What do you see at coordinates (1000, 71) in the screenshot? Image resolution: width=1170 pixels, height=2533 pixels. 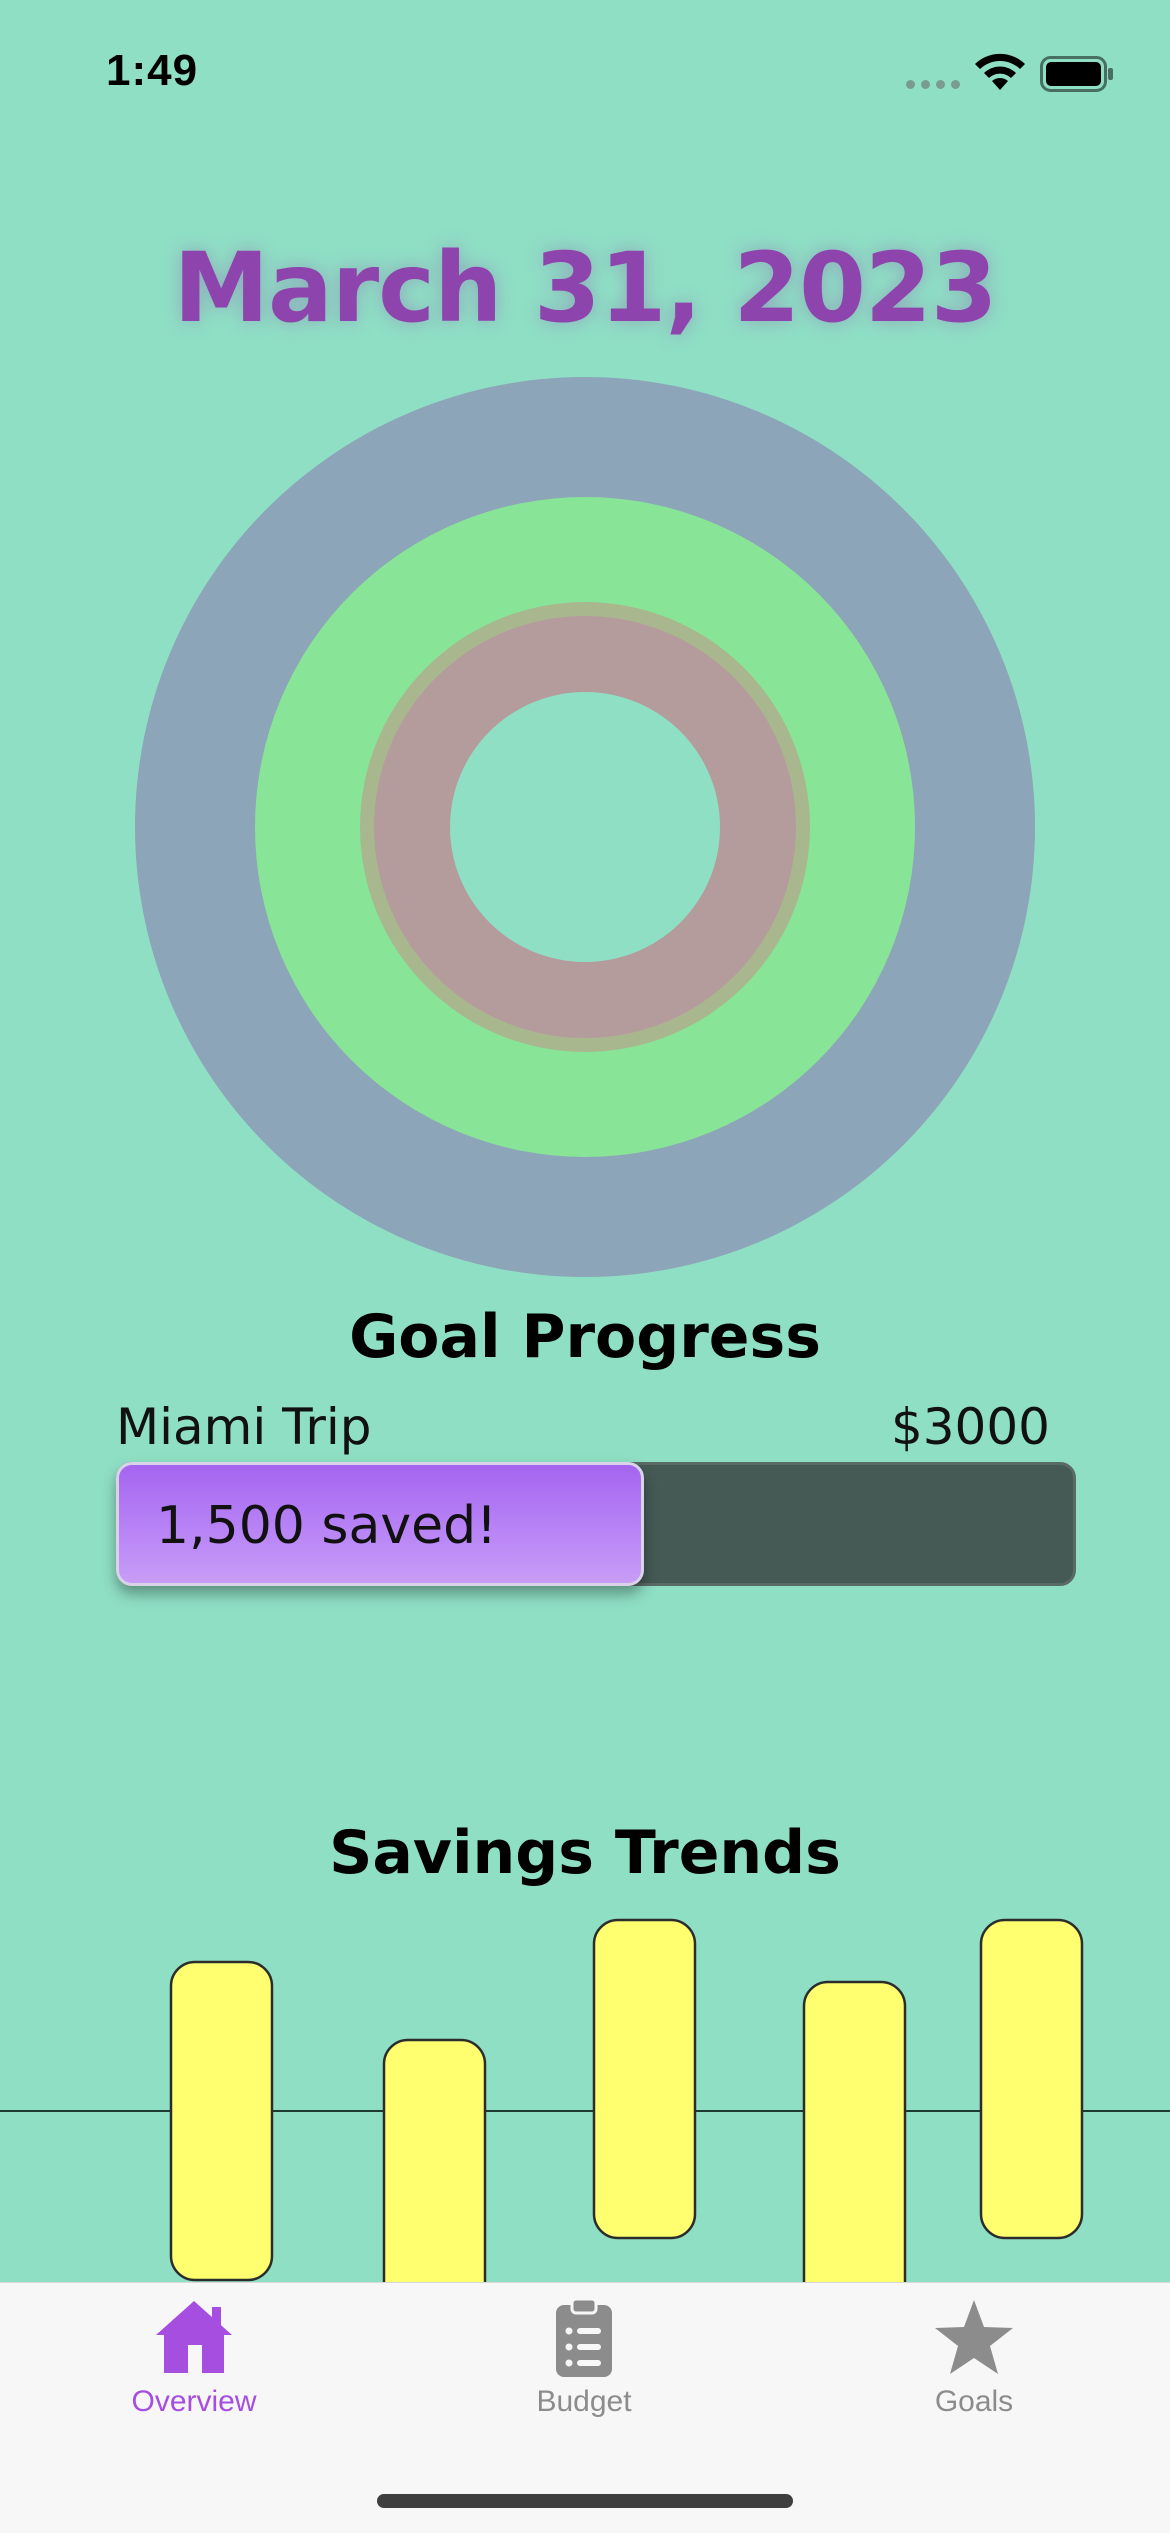 I see `wifi-icon` at bounding box center [1000, 71].